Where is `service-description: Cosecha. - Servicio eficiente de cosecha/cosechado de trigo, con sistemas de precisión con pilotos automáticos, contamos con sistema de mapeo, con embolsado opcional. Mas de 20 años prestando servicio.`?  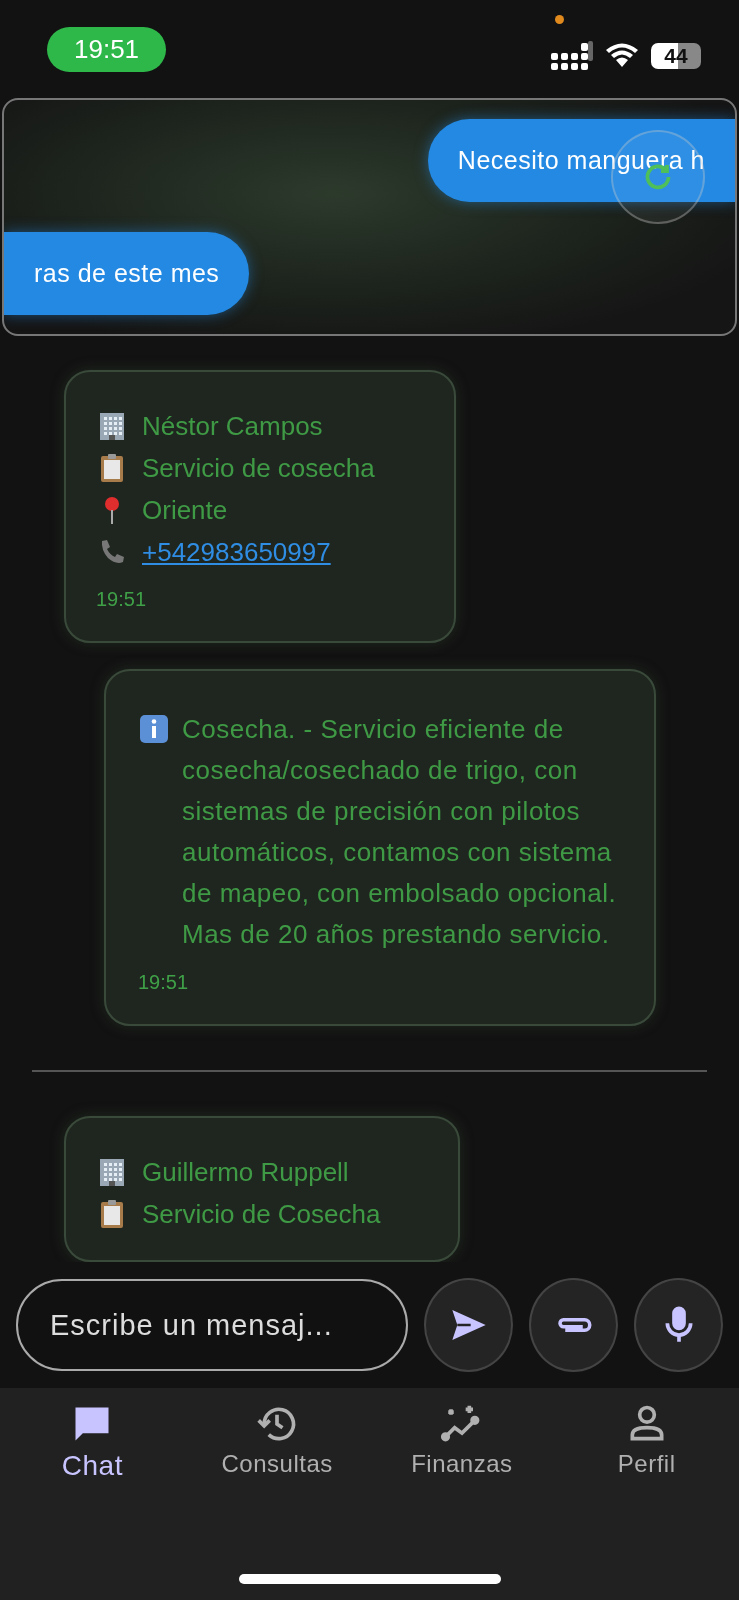 service-description: Cosecha. - Servicio eficiente de cosecha/cosechado de trigo, con sistemas de precisión con pilotos automáticos, contamos con sistema de mapeo, con embolsado opcional. Mas de 20 años prestando servicio. is located at coordinates (400, 832).